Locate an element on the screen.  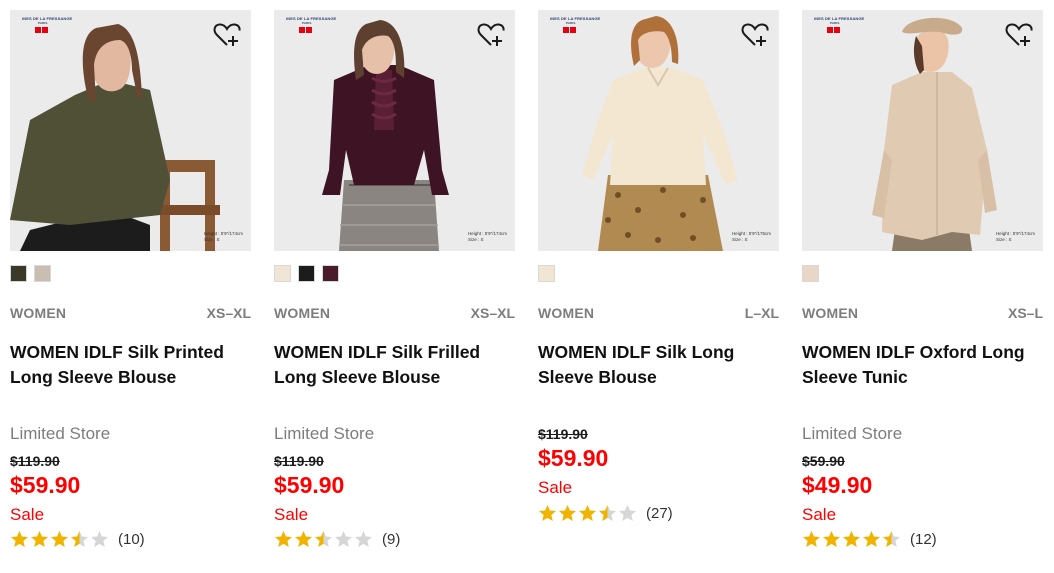
review-count: (10) is located at coordinates (131, 539).